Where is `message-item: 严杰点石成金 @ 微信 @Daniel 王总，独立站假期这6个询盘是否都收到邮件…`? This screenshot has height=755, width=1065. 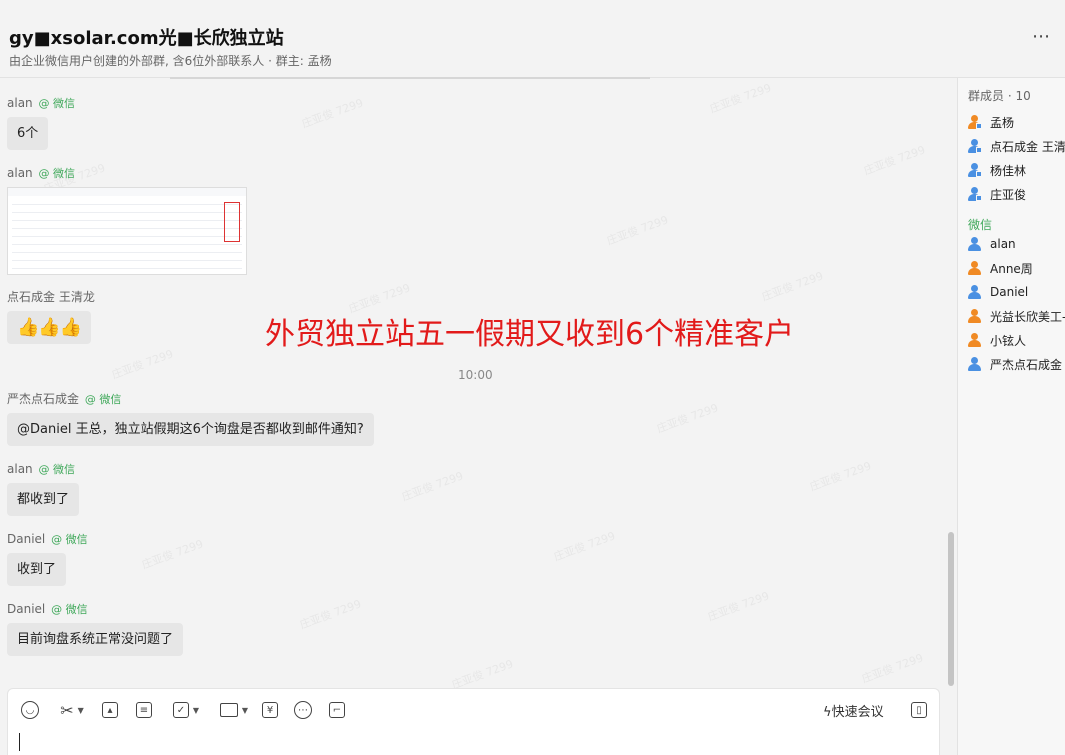 message-item: 严杰点石成金 @ 微信 @Daniel 王总，独立站假期这6个询盘是否都收到邮件… is located at coordinates (190, 418).